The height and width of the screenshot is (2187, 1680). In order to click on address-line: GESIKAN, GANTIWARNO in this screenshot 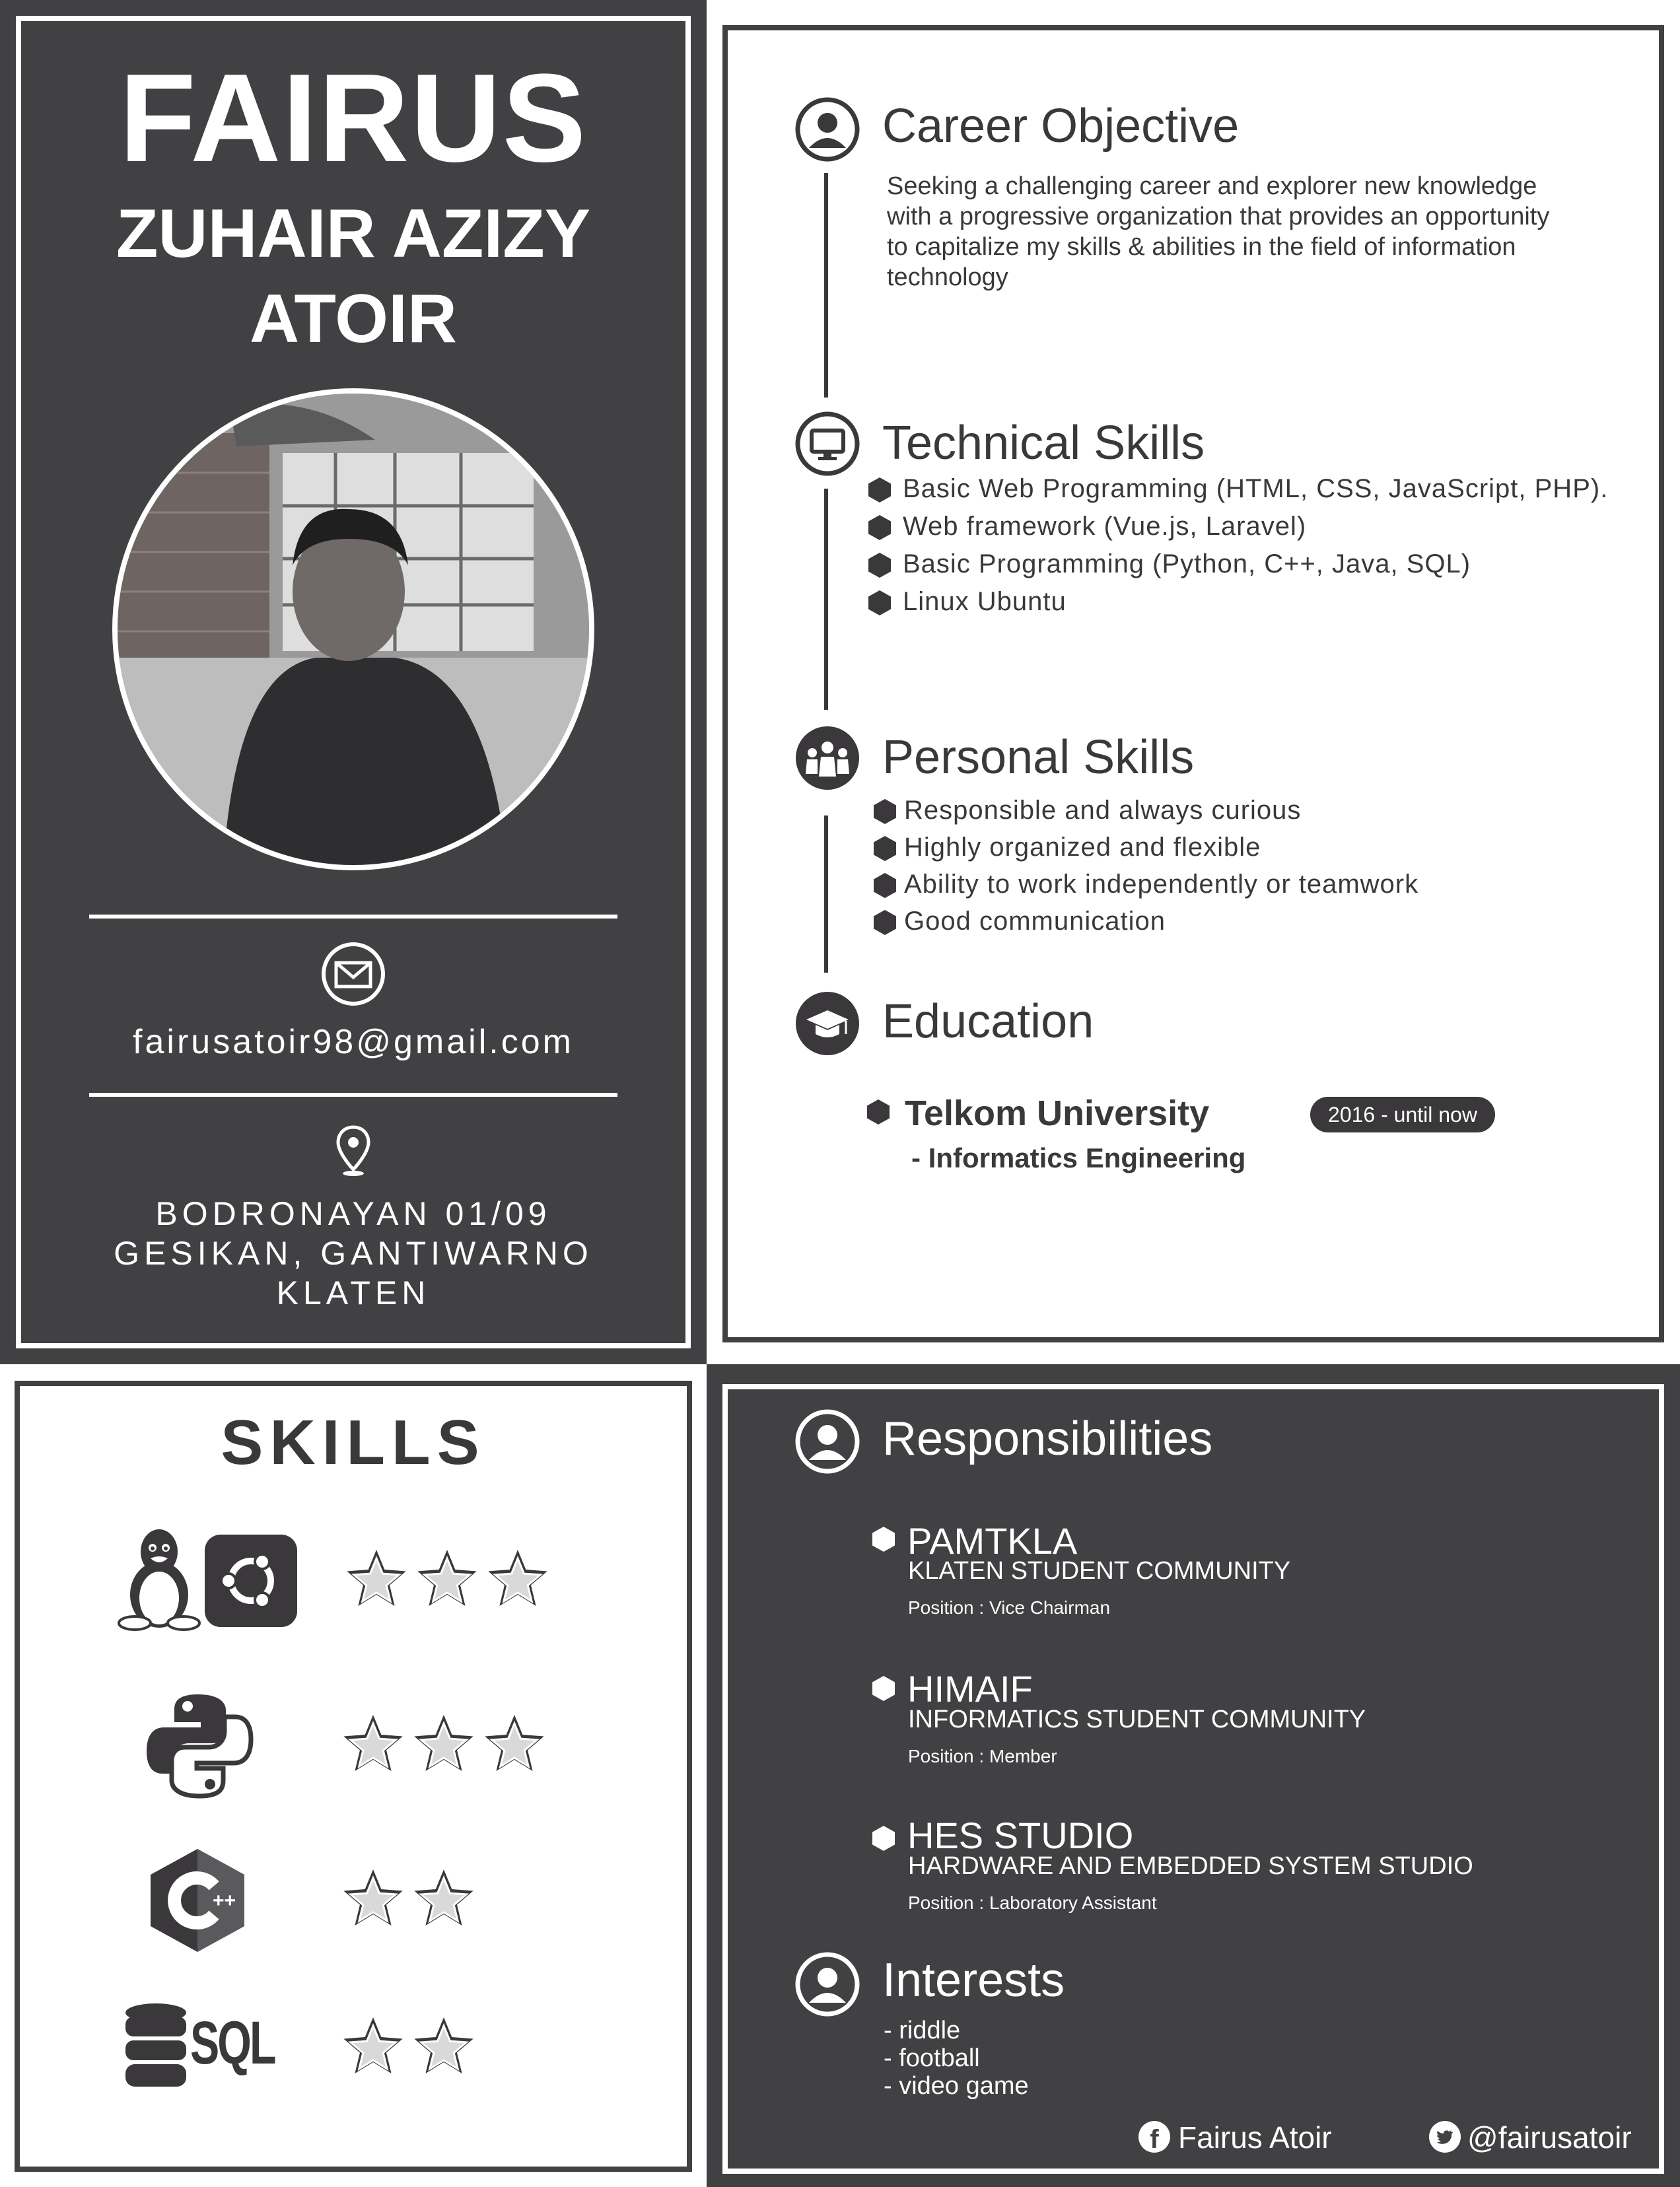, I will do `click(353, 1253)`.